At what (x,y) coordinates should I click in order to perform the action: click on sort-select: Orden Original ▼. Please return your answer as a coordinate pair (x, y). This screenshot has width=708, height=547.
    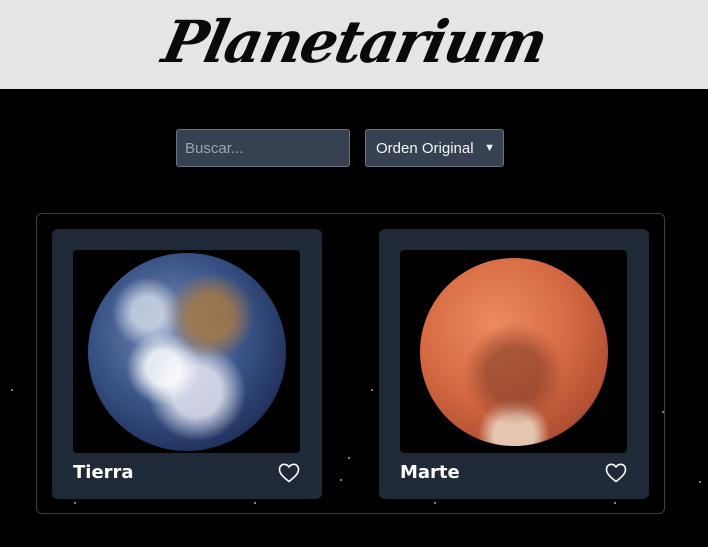
    Looking at the image, I should click on (434, 148).